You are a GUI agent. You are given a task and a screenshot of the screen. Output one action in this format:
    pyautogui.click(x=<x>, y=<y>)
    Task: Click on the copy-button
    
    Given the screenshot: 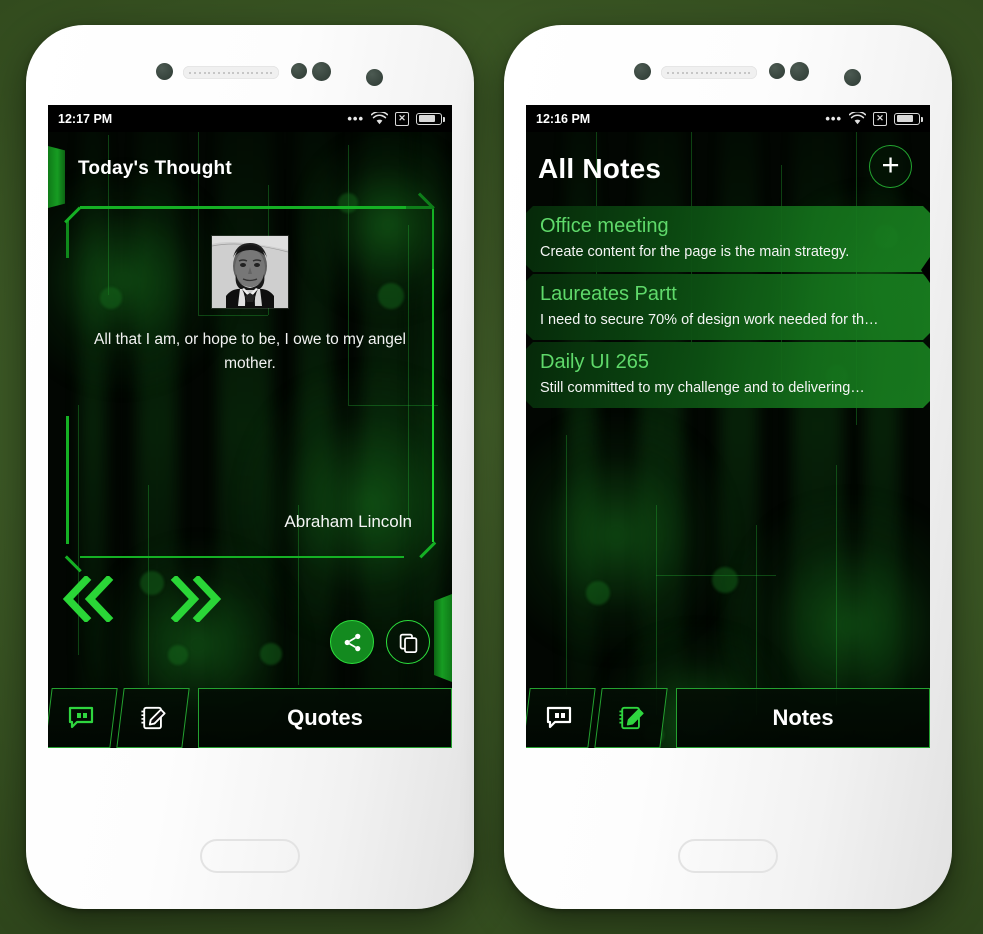 What is the action you would take?
    pyautogui.click(x=408, y=642)
    